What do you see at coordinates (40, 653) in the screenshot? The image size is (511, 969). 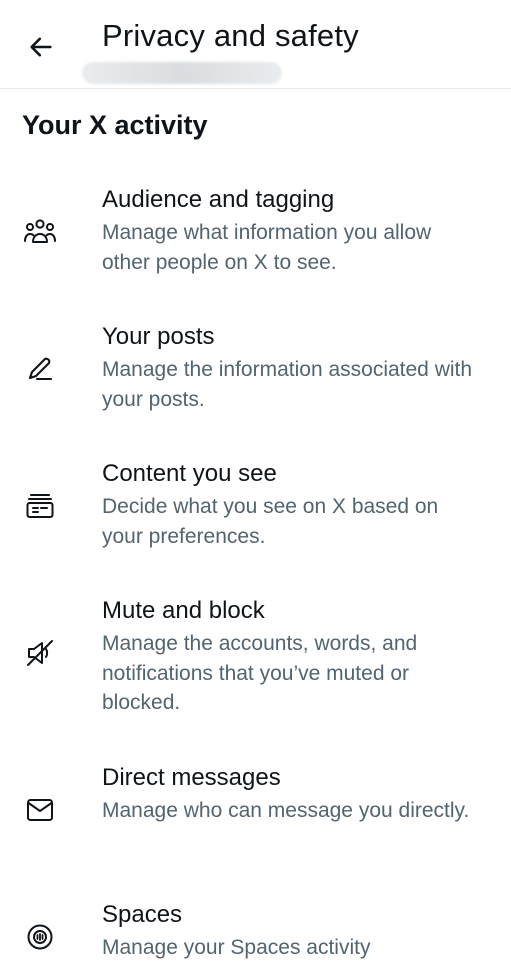 I see `muted-speaker-icon` at bounding box center [40, 653].